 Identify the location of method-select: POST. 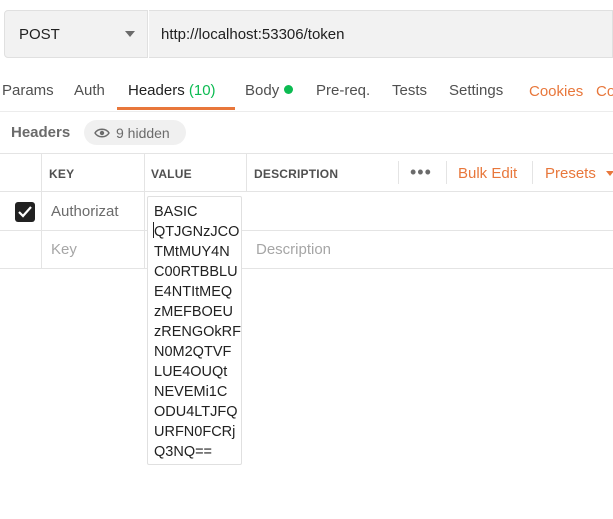
(76, 34).